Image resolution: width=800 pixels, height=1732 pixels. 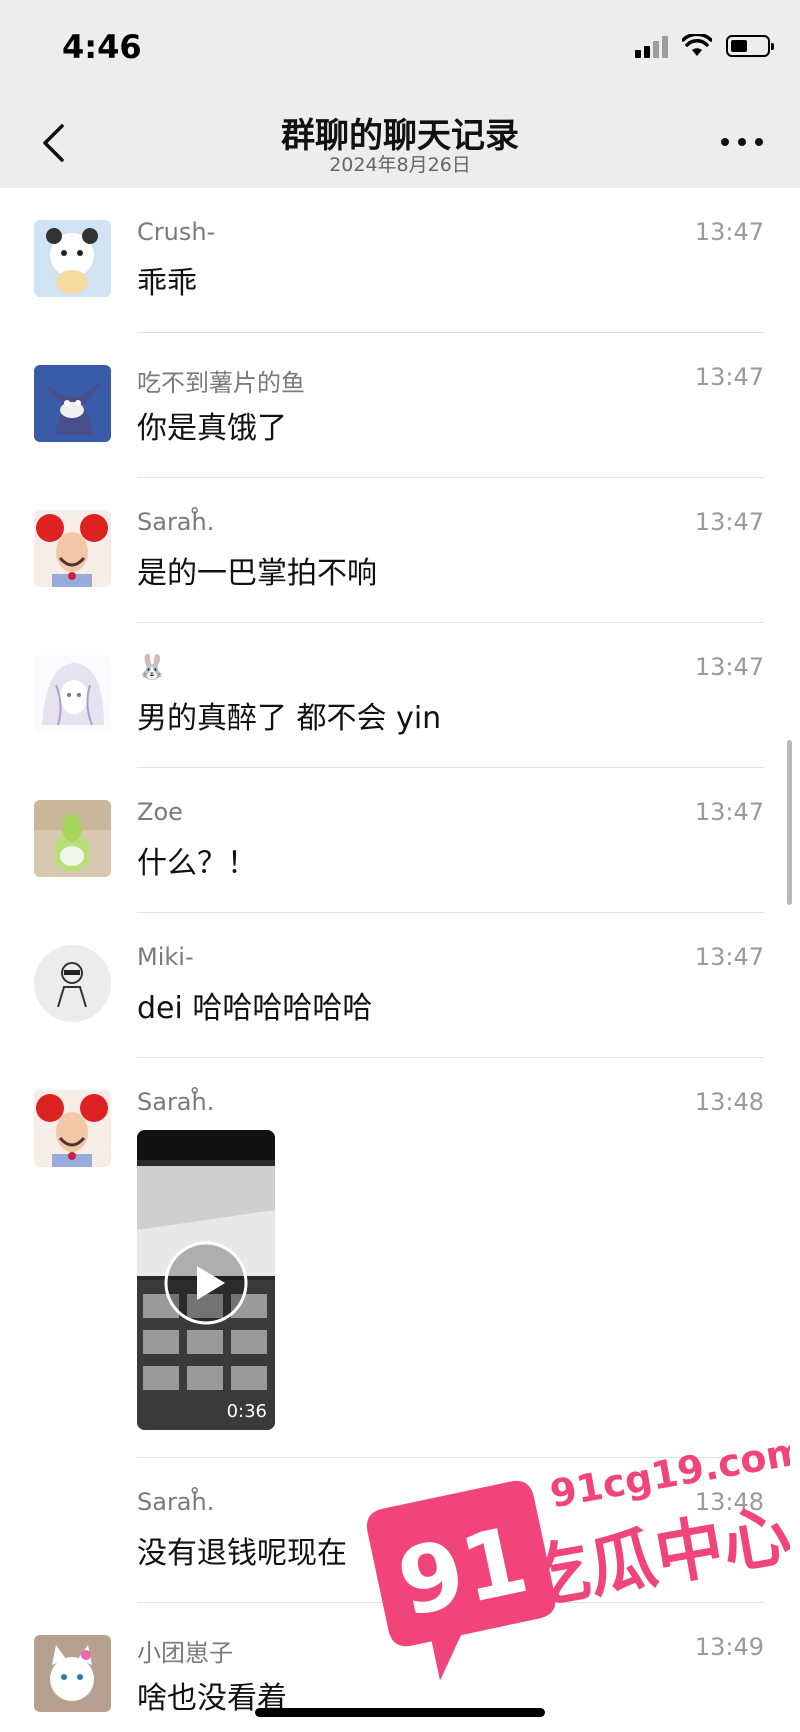 I want to click on video-duration: 0:36, so click(x=246, y=1411).